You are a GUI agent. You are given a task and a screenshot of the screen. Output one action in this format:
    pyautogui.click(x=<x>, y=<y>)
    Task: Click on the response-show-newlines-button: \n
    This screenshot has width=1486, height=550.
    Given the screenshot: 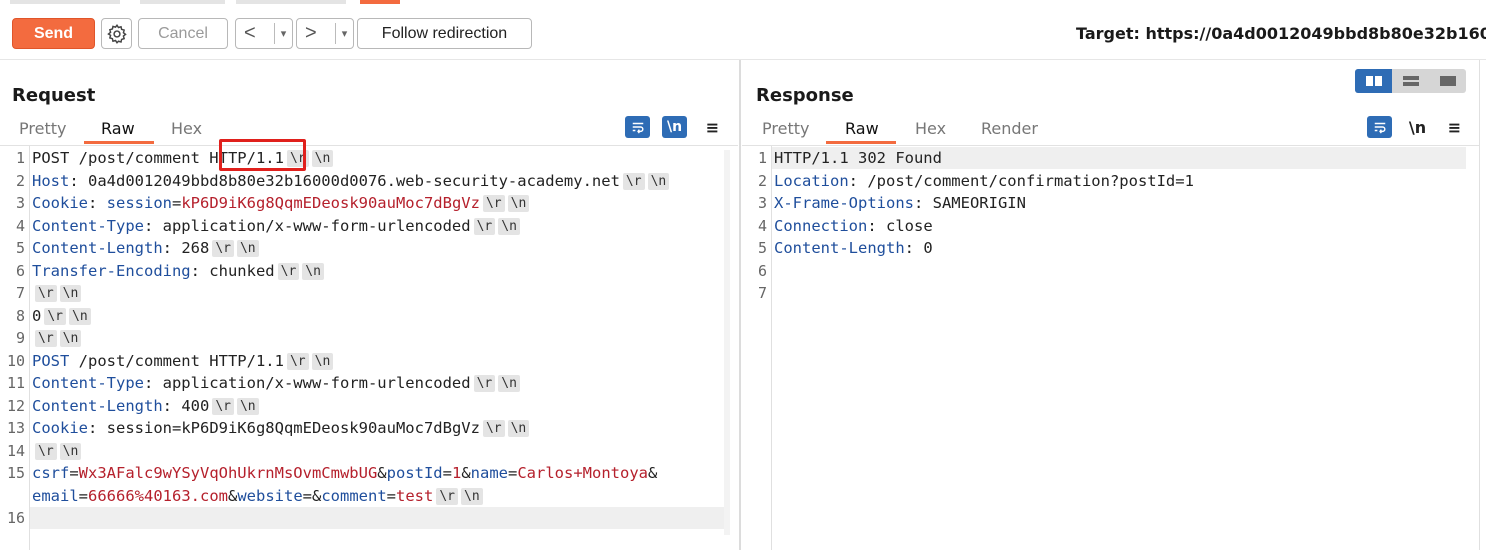 What is the action you would take?
    pyautogui.click(x=1417, y=127)
    